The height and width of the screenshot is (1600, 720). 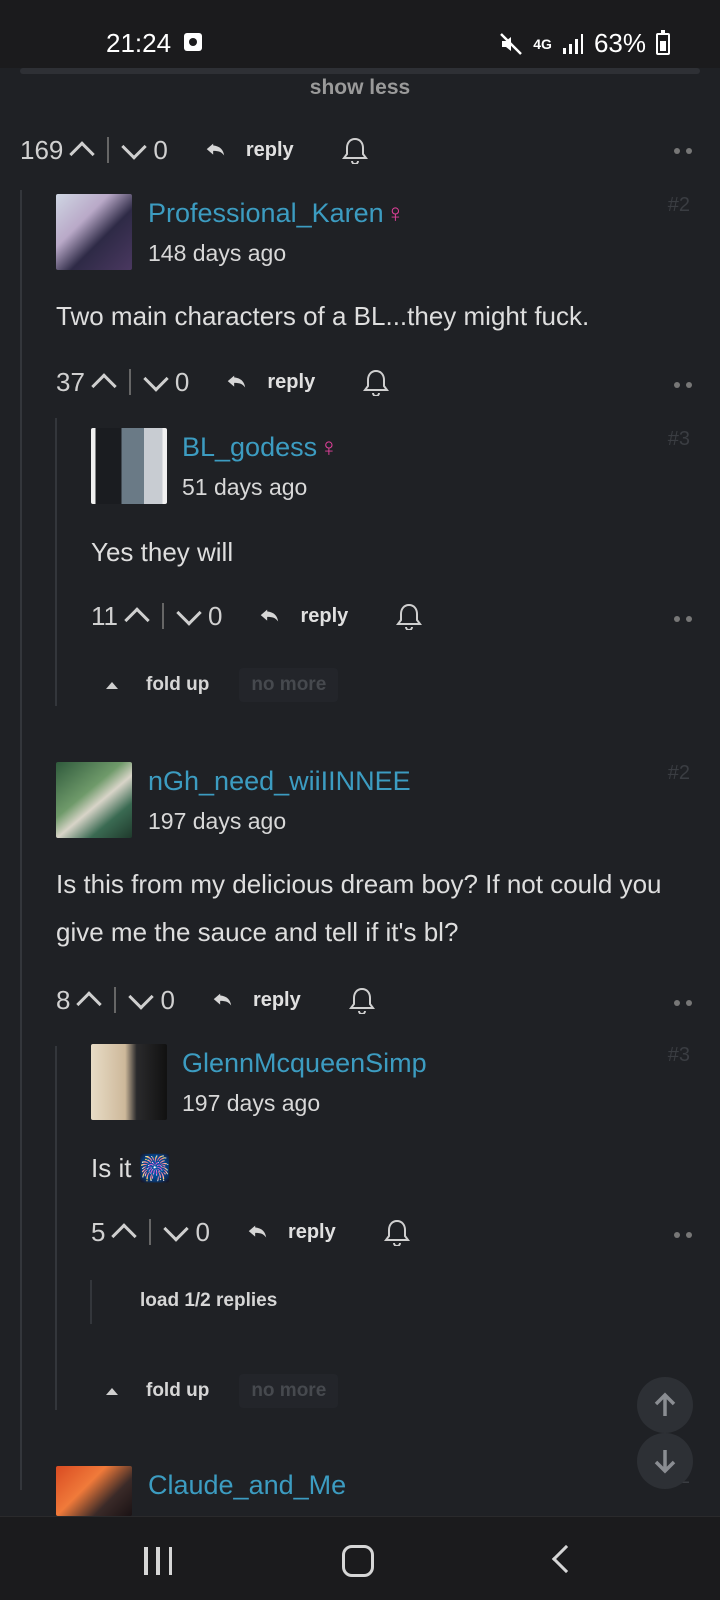 I want to click on comment-date: 148 days ago, so click(x=217, y=253).